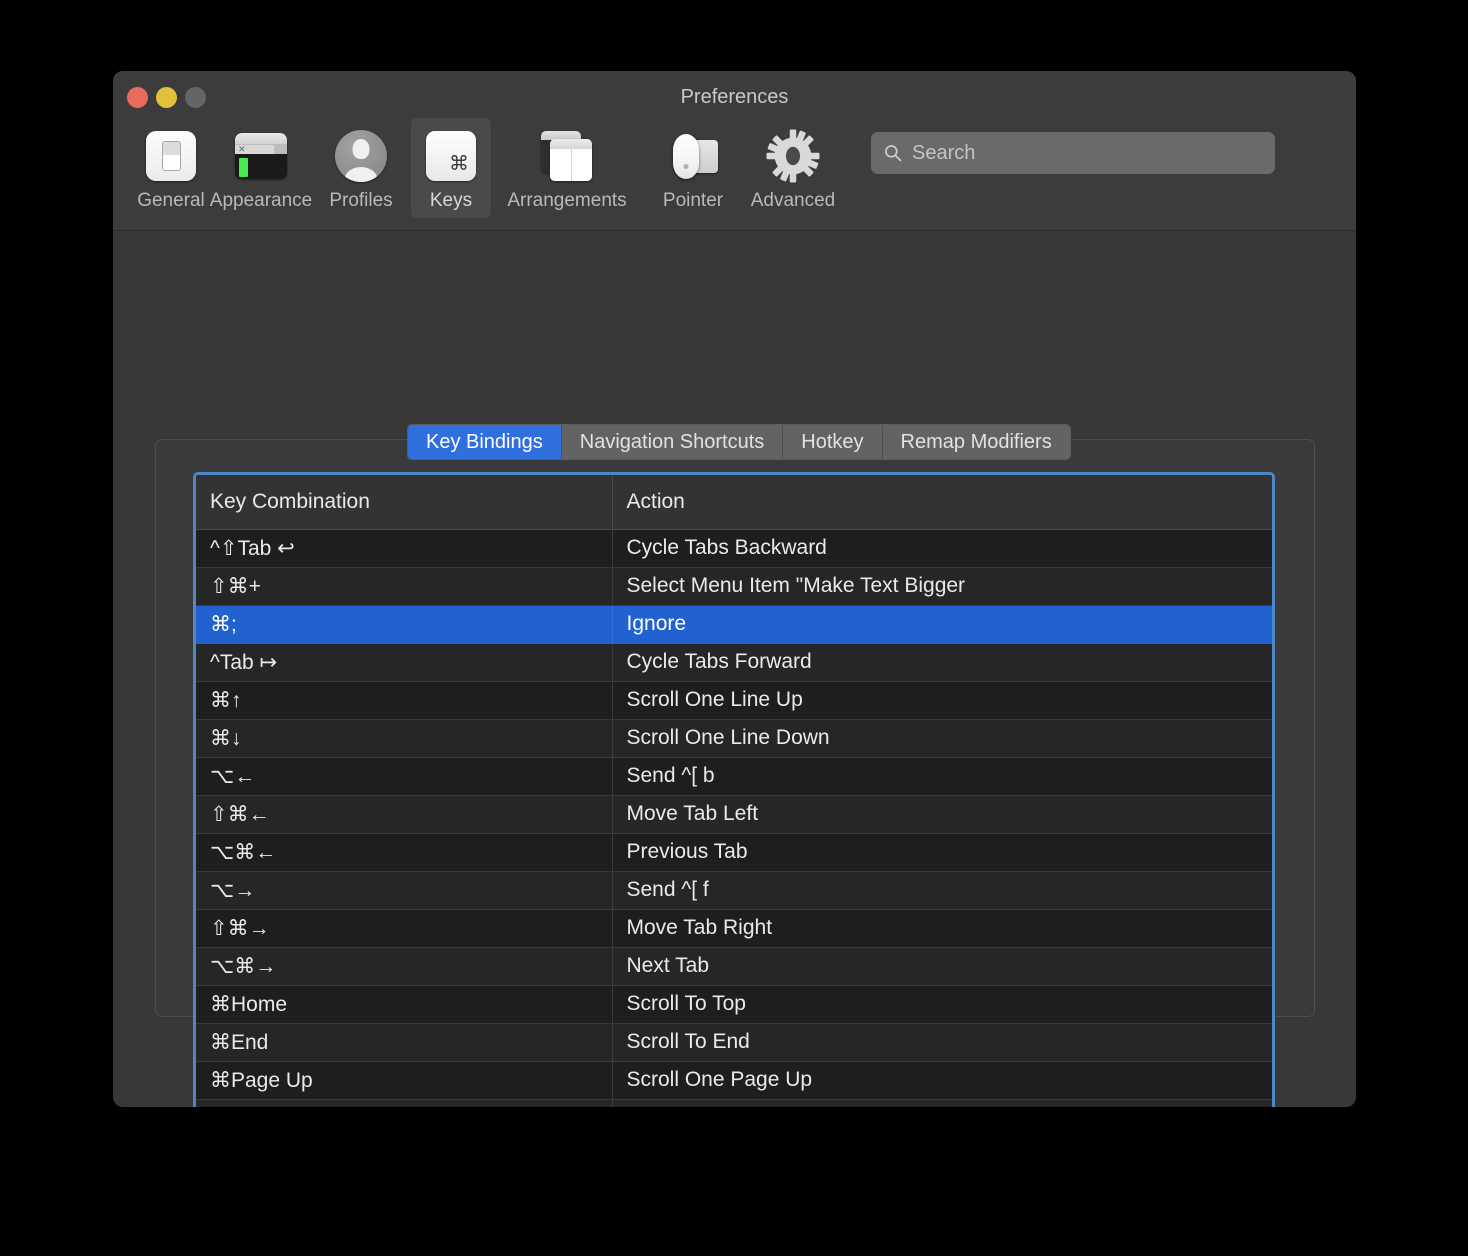 The image size is (1468, 1256). Describe the element at coordinates (833, 442) in the screenshot. I see `tab-hotkey: Hotkey` at that location.